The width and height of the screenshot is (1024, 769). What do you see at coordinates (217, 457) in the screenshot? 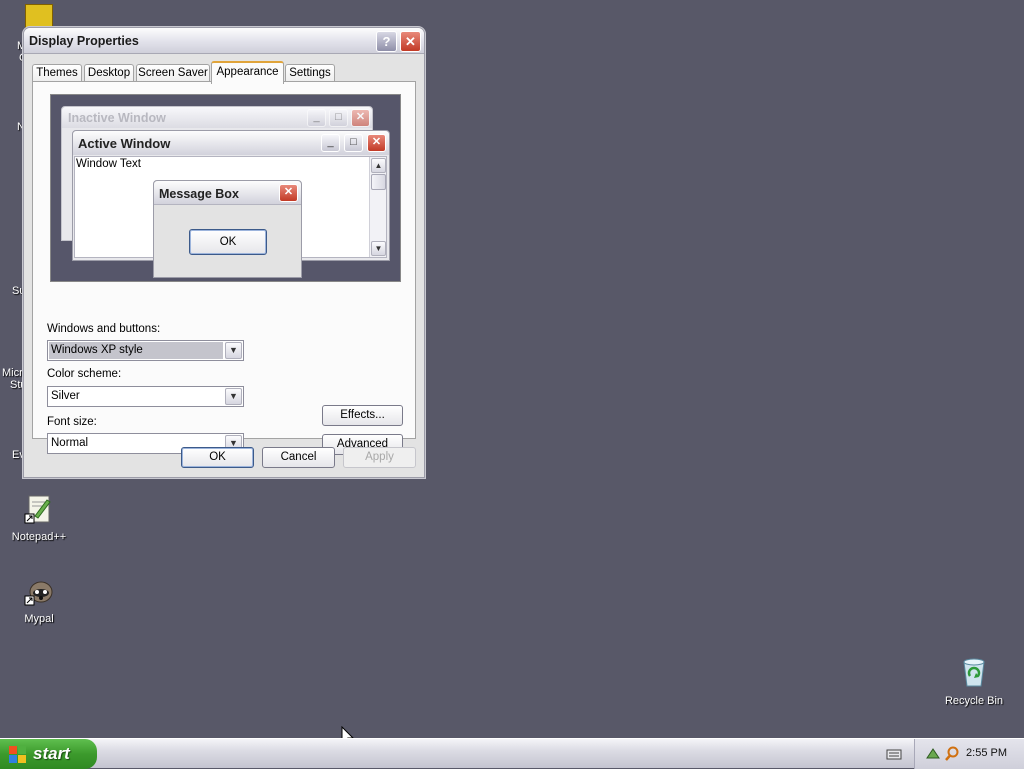
I see `ok-button: OK` at bounding box center [217, 457].